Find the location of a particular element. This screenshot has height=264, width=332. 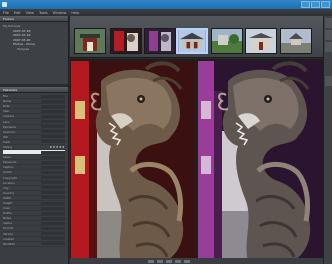

metadata-label: Notes is located at coordinates (7, 218).